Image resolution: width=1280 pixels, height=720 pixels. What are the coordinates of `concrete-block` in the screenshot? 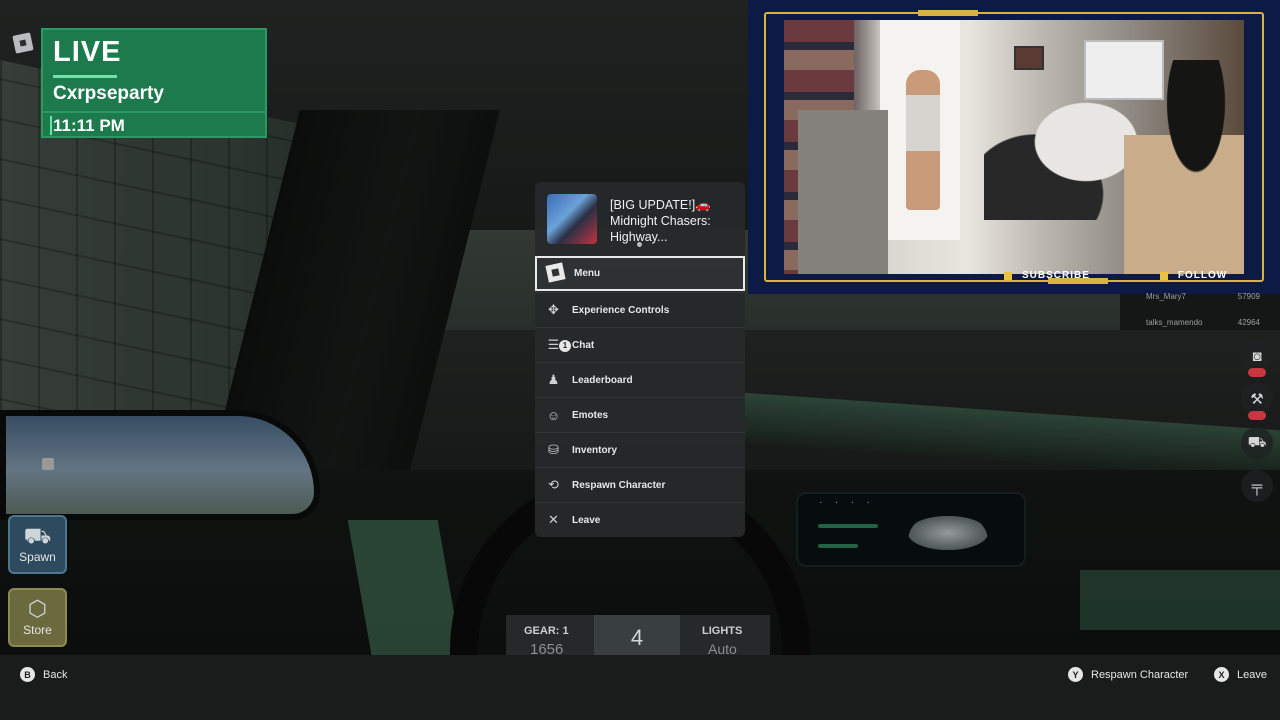 It's located at (843, 192).